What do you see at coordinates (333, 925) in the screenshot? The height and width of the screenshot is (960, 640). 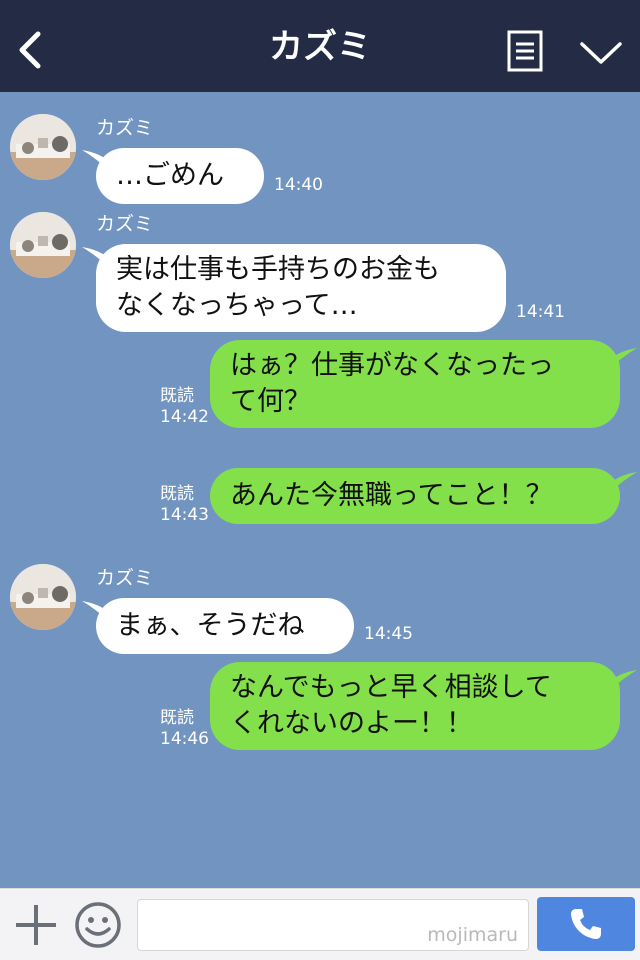 I see `message-input: mojimaru` at bounding box center [333, 925].